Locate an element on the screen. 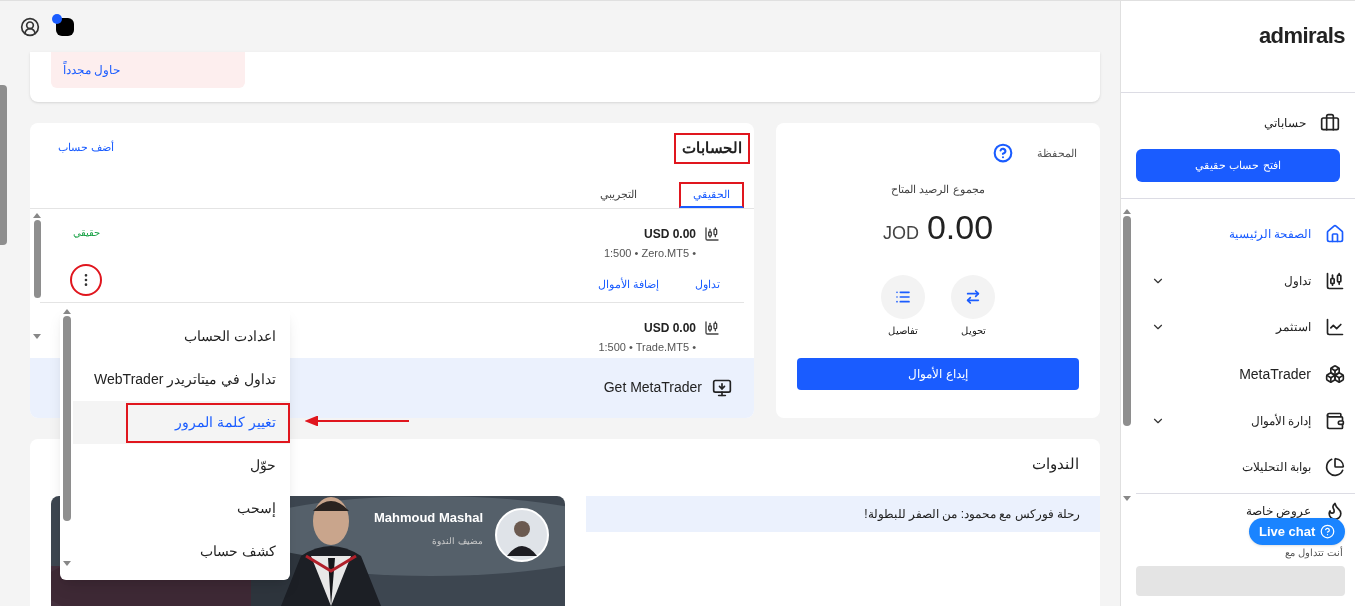  nav-item: الصفحة الرئيسية is located at coordinates (1245, 234).